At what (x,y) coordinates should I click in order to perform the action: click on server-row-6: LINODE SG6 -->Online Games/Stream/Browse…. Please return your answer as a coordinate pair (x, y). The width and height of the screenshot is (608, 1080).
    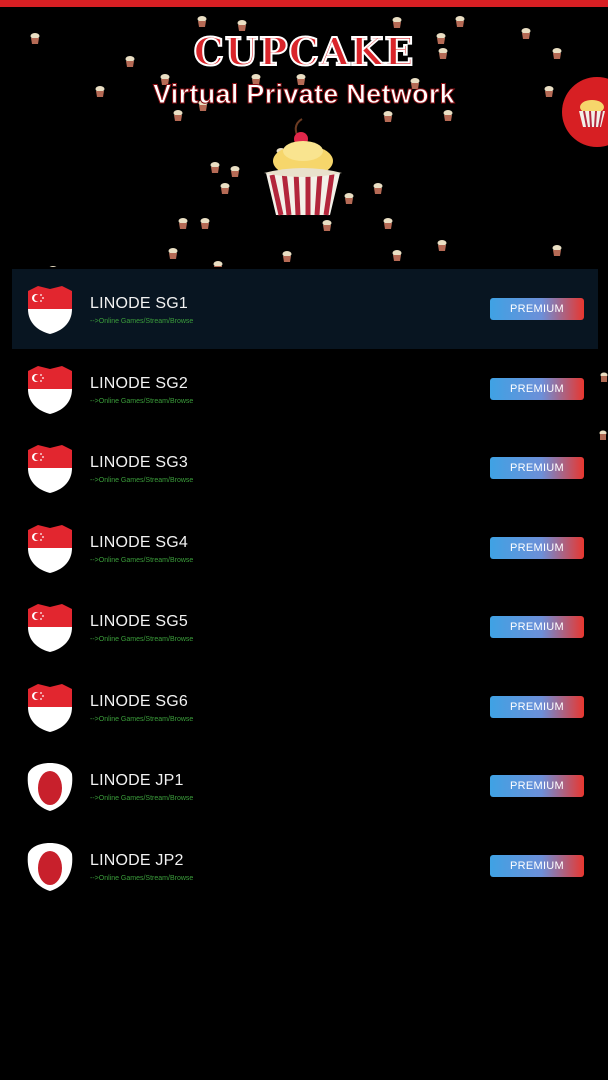
    Looking at the image, I should click on (305, 707).